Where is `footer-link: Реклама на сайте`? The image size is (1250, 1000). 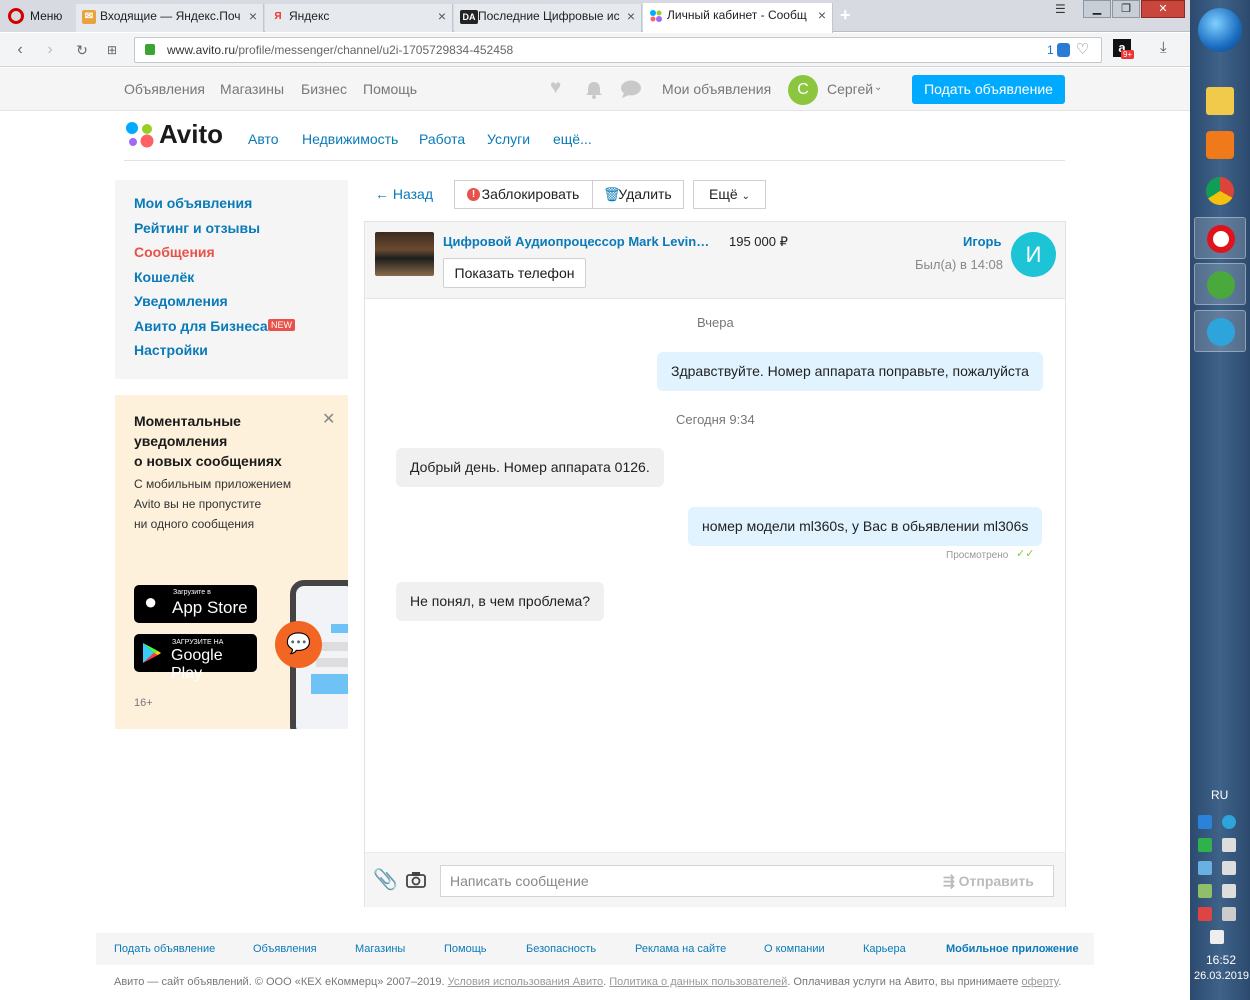
footer-link: Реклама на сайте is located at coordinates (680, 949).